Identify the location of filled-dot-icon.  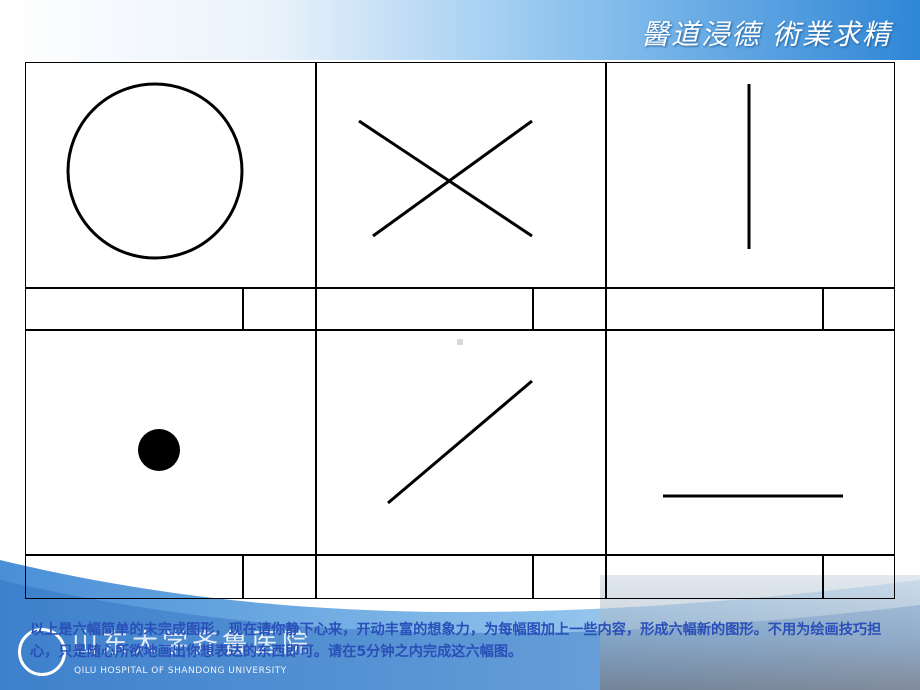
(159, 450).